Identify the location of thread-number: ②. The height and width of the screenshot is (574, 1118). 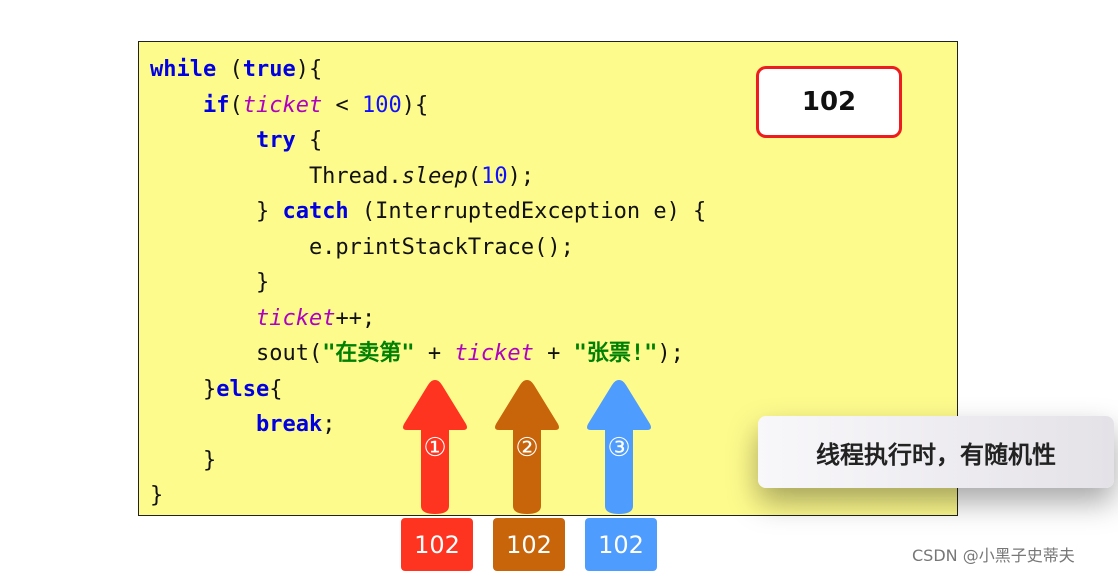
(526, 448).